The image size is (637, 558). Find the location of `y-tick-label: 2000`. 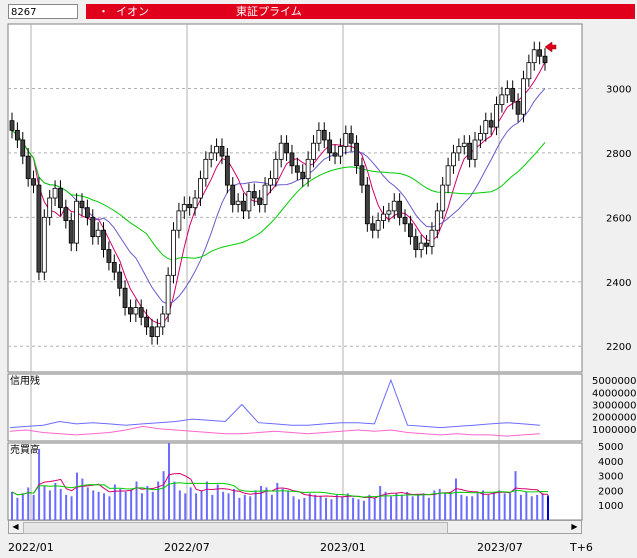

y-tick-label: 2000 is located at coordinates (610, 491).